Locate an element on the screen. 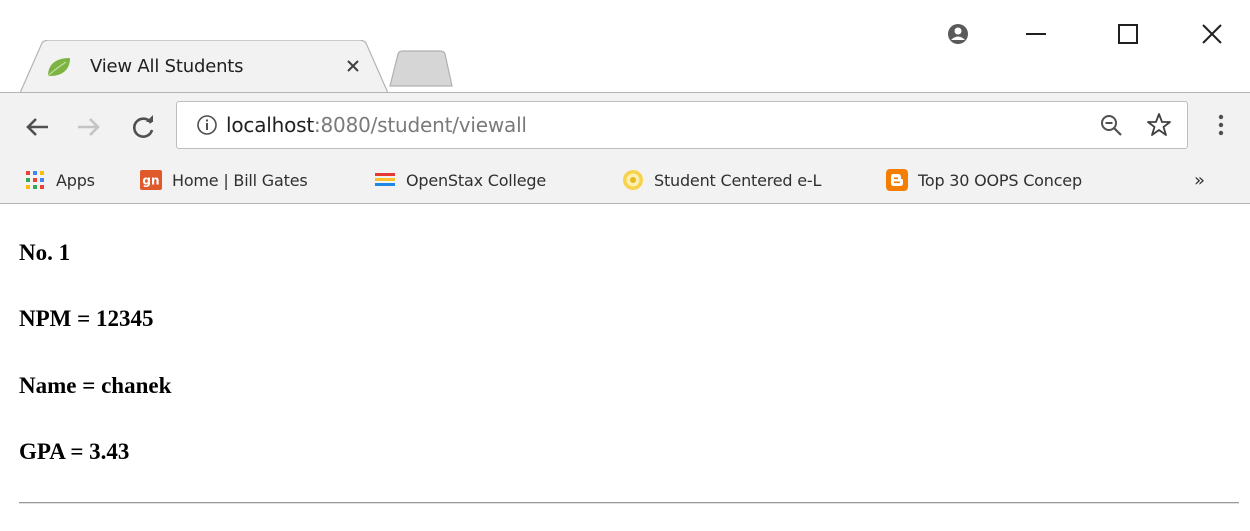  menu-kebab-icon is located at coordinates (1221, 125).